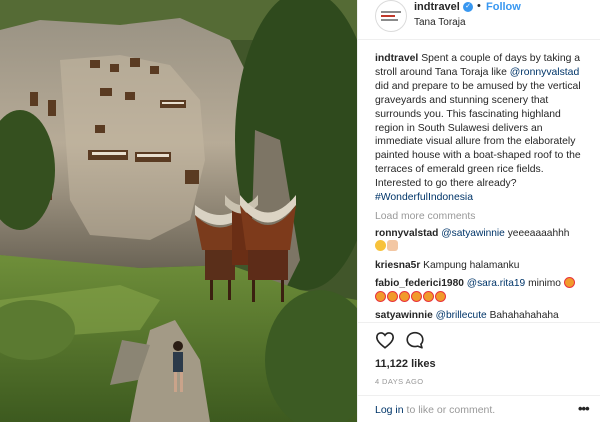 This screenshot has height=422, width=600. I want to click on heart-icon, so click(385, 340).